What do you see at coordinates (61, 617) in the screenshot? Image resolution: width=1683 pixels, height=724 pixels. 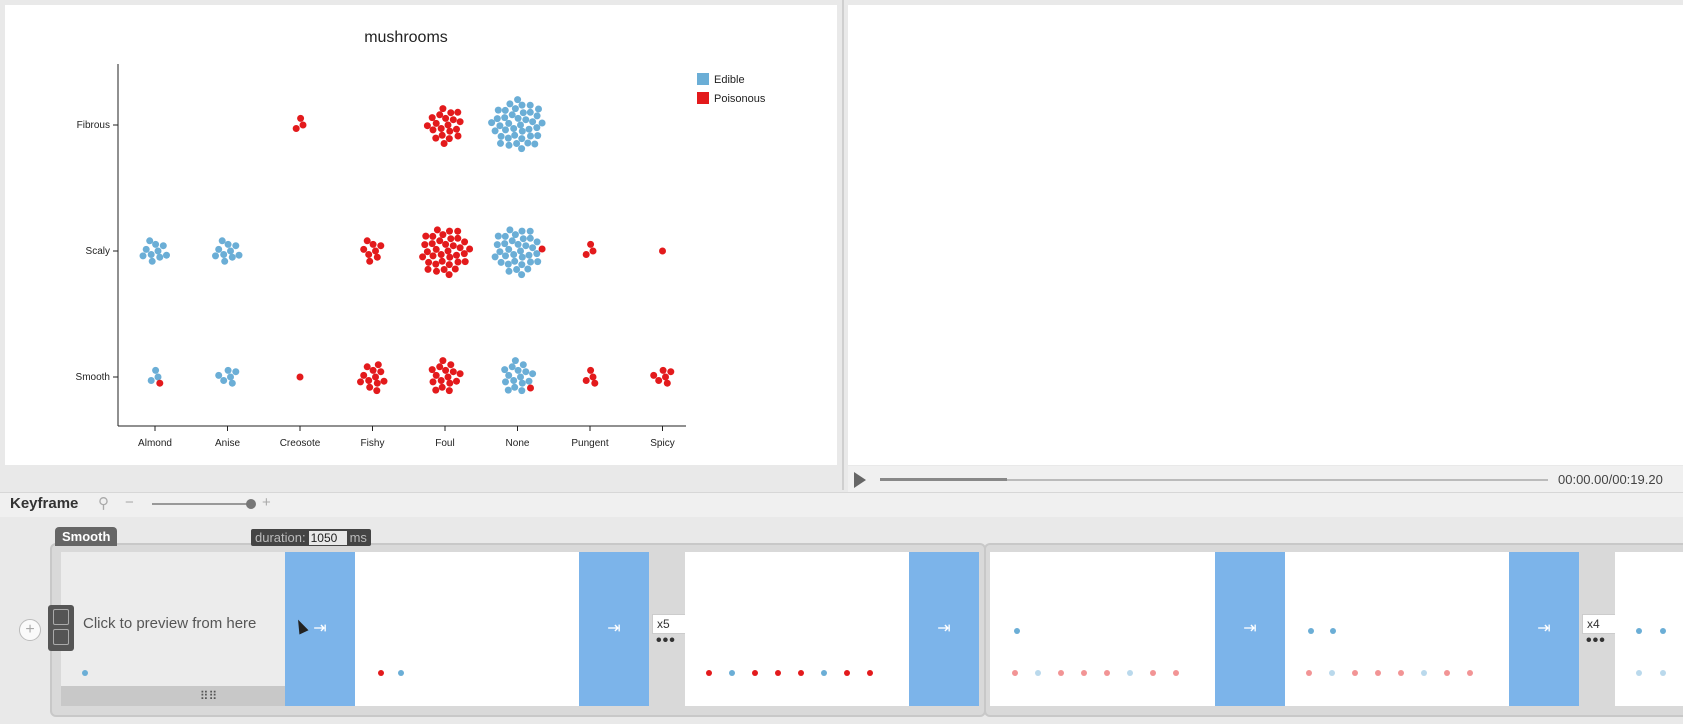 I see `toggle-icon` at bounding box center [61, 617].